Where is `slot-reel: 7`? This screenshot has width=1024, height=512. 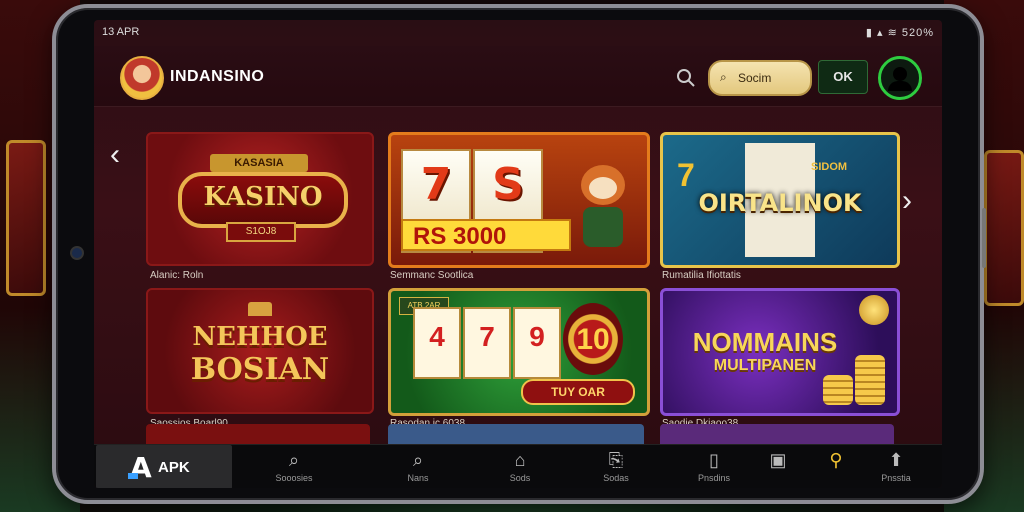 slot-reel: 7 is located at coordinates (487, 343).